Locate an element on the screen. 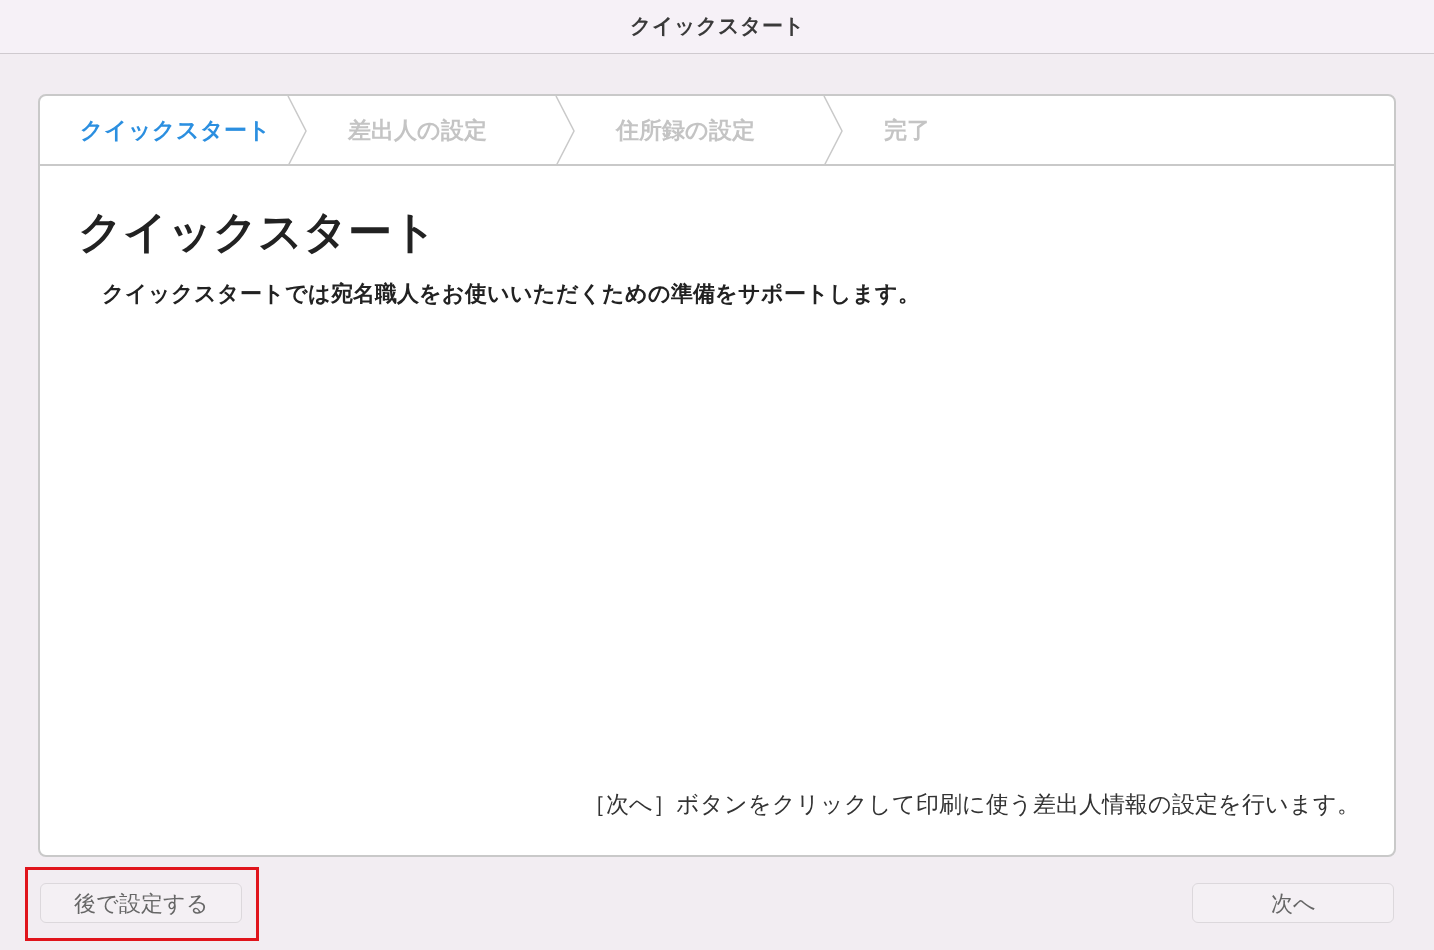 This screenshot has height=950, width=1434. wizard-step: 差出人の設定 is located at coordinates (397, 130).